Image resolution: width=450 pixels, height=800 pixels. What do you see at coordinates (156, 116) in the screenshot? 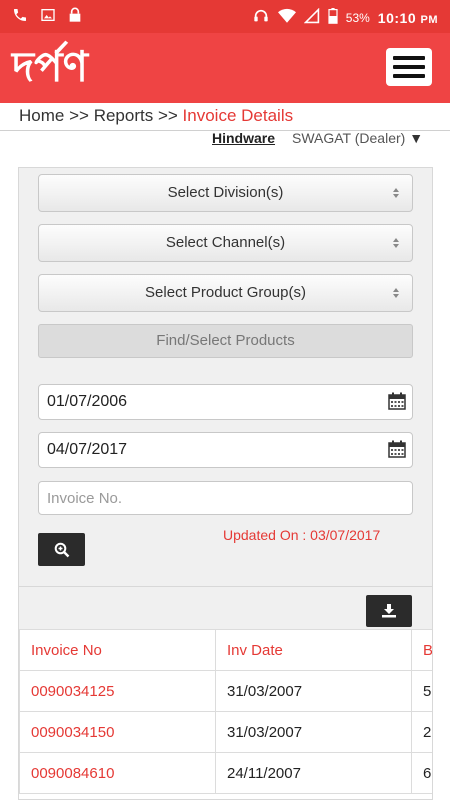
I see `breadcrumb: Home >> Reports >> Invoice Details` at bounding box center [156, 116].